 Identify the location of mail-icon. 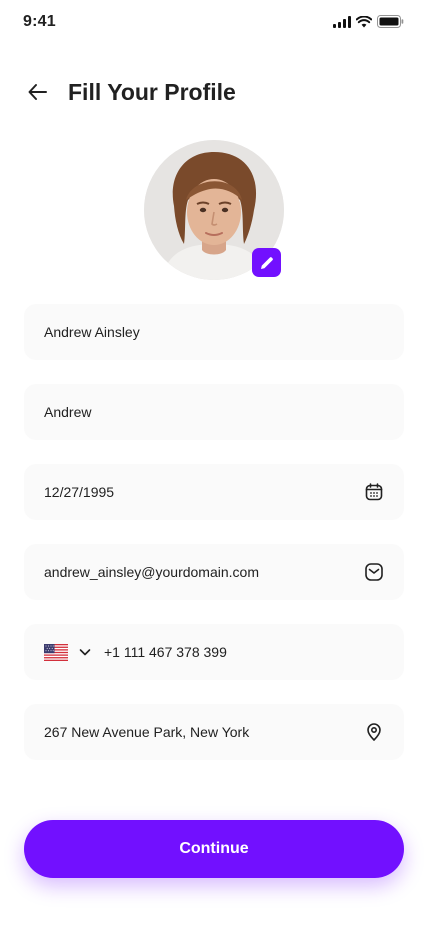
(374, 572).